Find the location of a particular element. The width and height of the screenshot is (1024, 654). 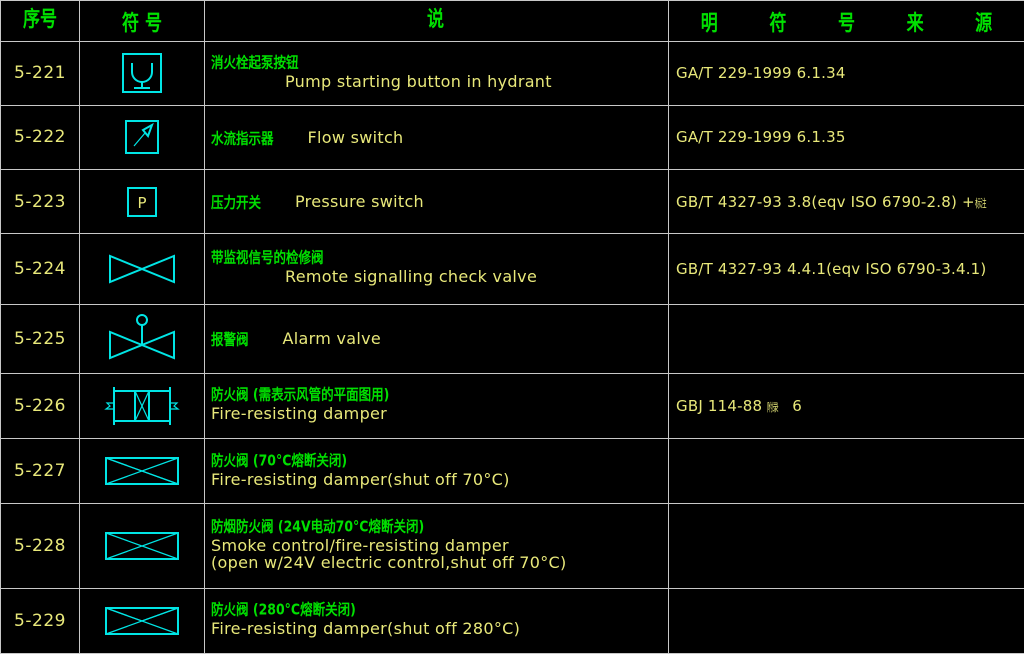

svg-text: P is located at coordinates (141, 203).